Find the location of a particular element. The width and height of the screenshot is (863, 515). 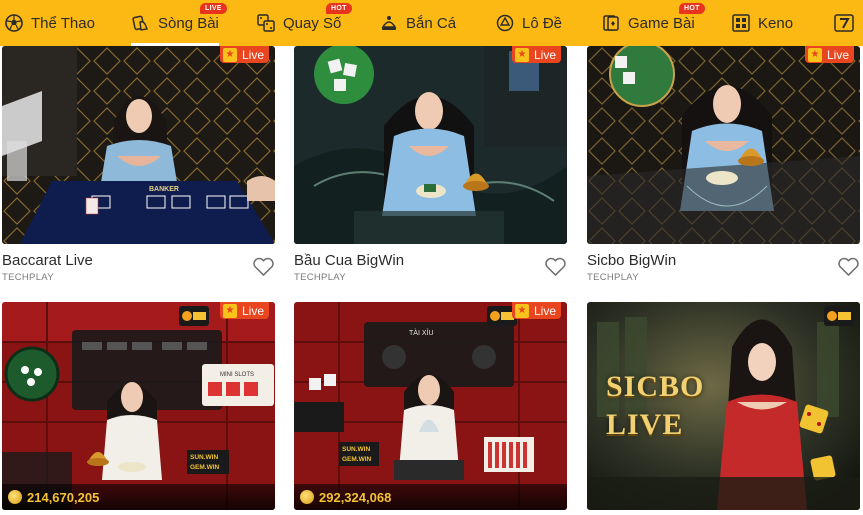

sicbo-bigwin-scene is located at coordinates (723, 145).